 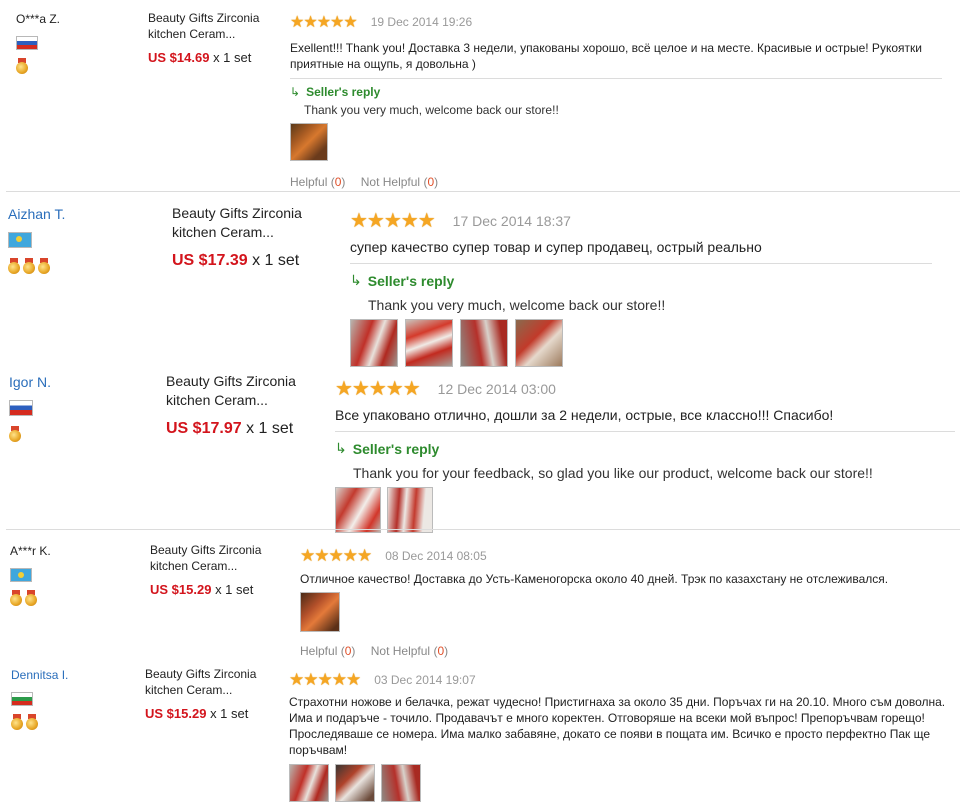 What do you see at coordinates (496, 388) in the screenshot?
I see `review-date: 12 Dec 2014 03:00` at bounding box center [496, 388].